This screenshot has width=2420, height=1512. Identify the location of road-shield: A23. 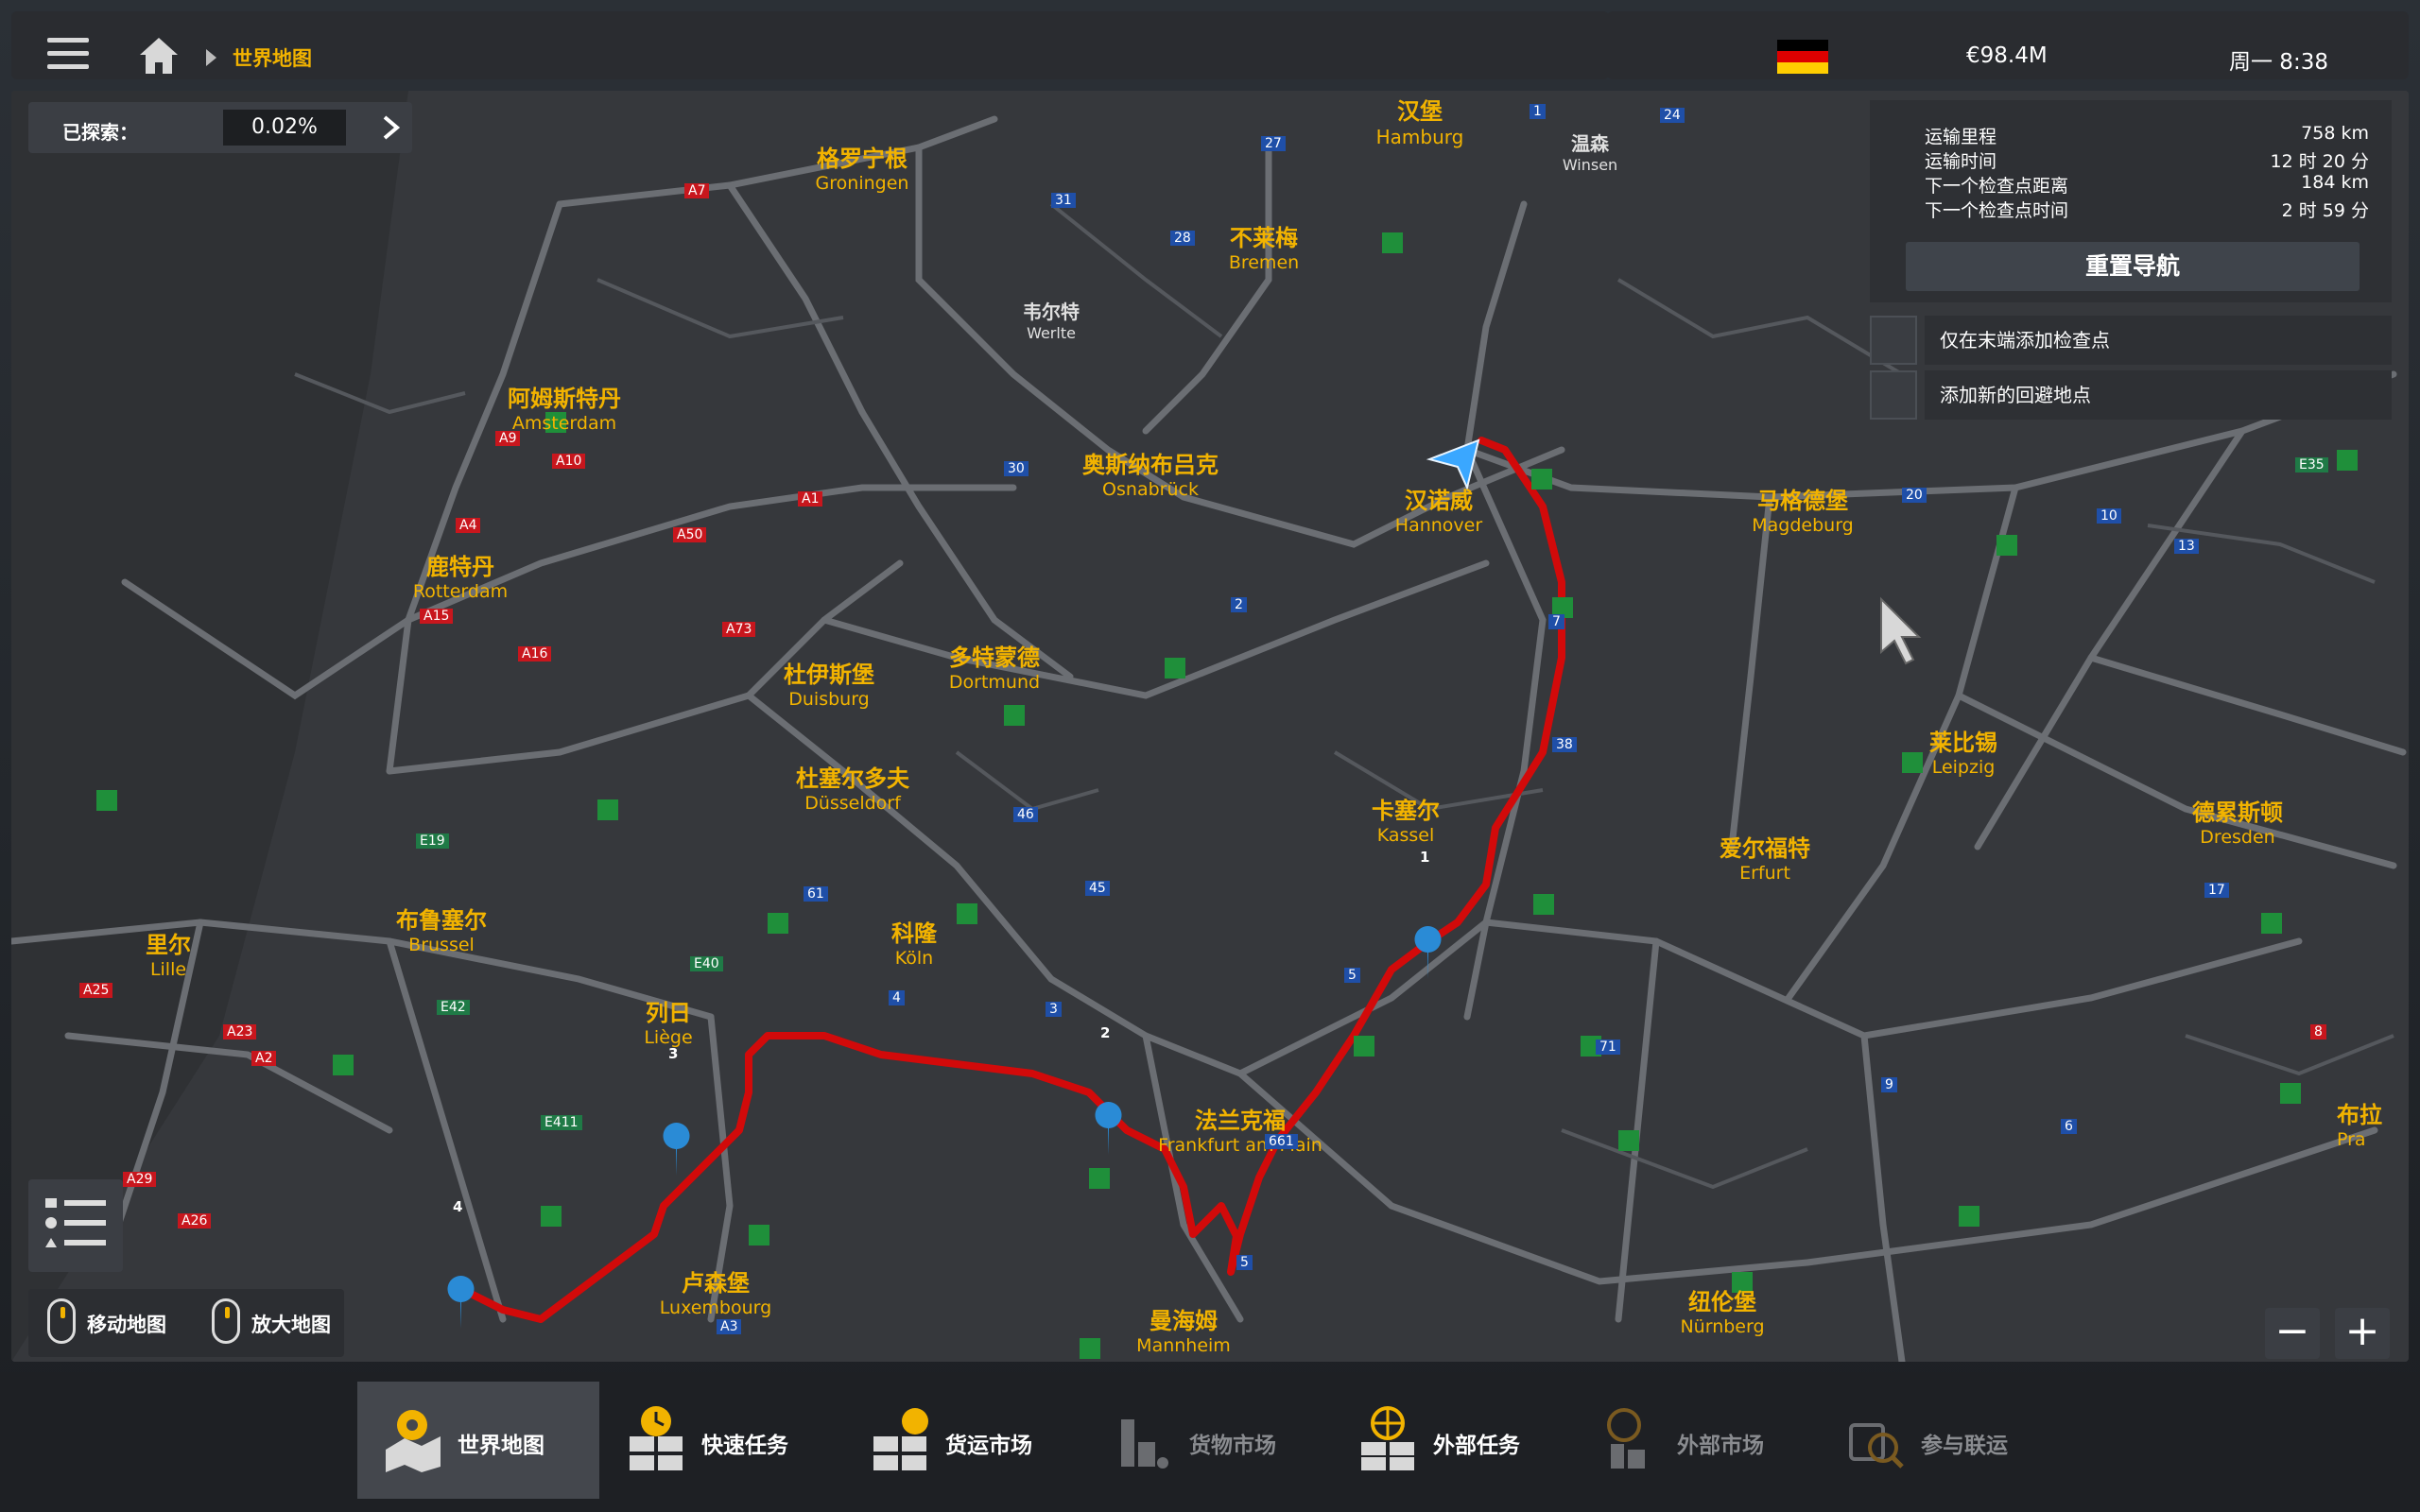
(240, 1032).